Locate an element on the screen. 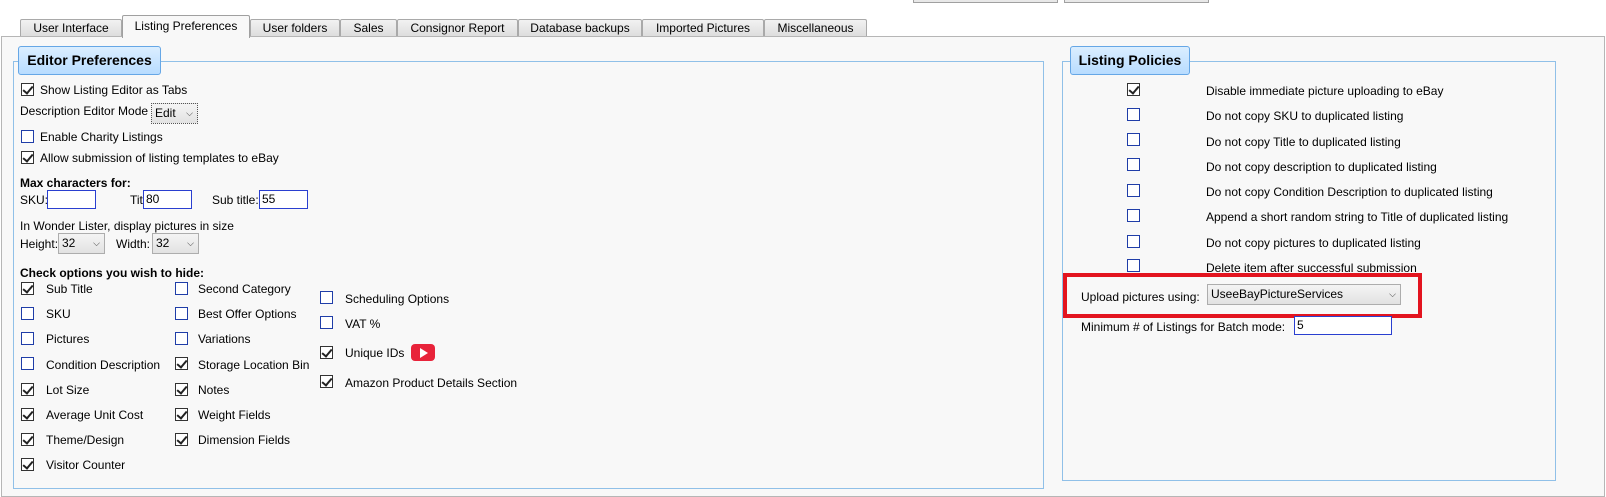  height-label: Height: is located at coordinates (39, 244).